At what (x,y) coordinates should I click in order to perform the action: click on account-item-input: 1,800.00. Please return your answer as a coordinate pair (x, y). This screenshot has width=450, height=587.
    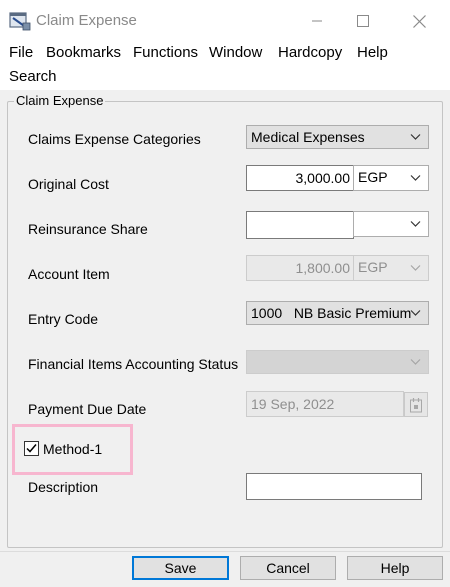
    Looking at the image, I should click on (300, 268).